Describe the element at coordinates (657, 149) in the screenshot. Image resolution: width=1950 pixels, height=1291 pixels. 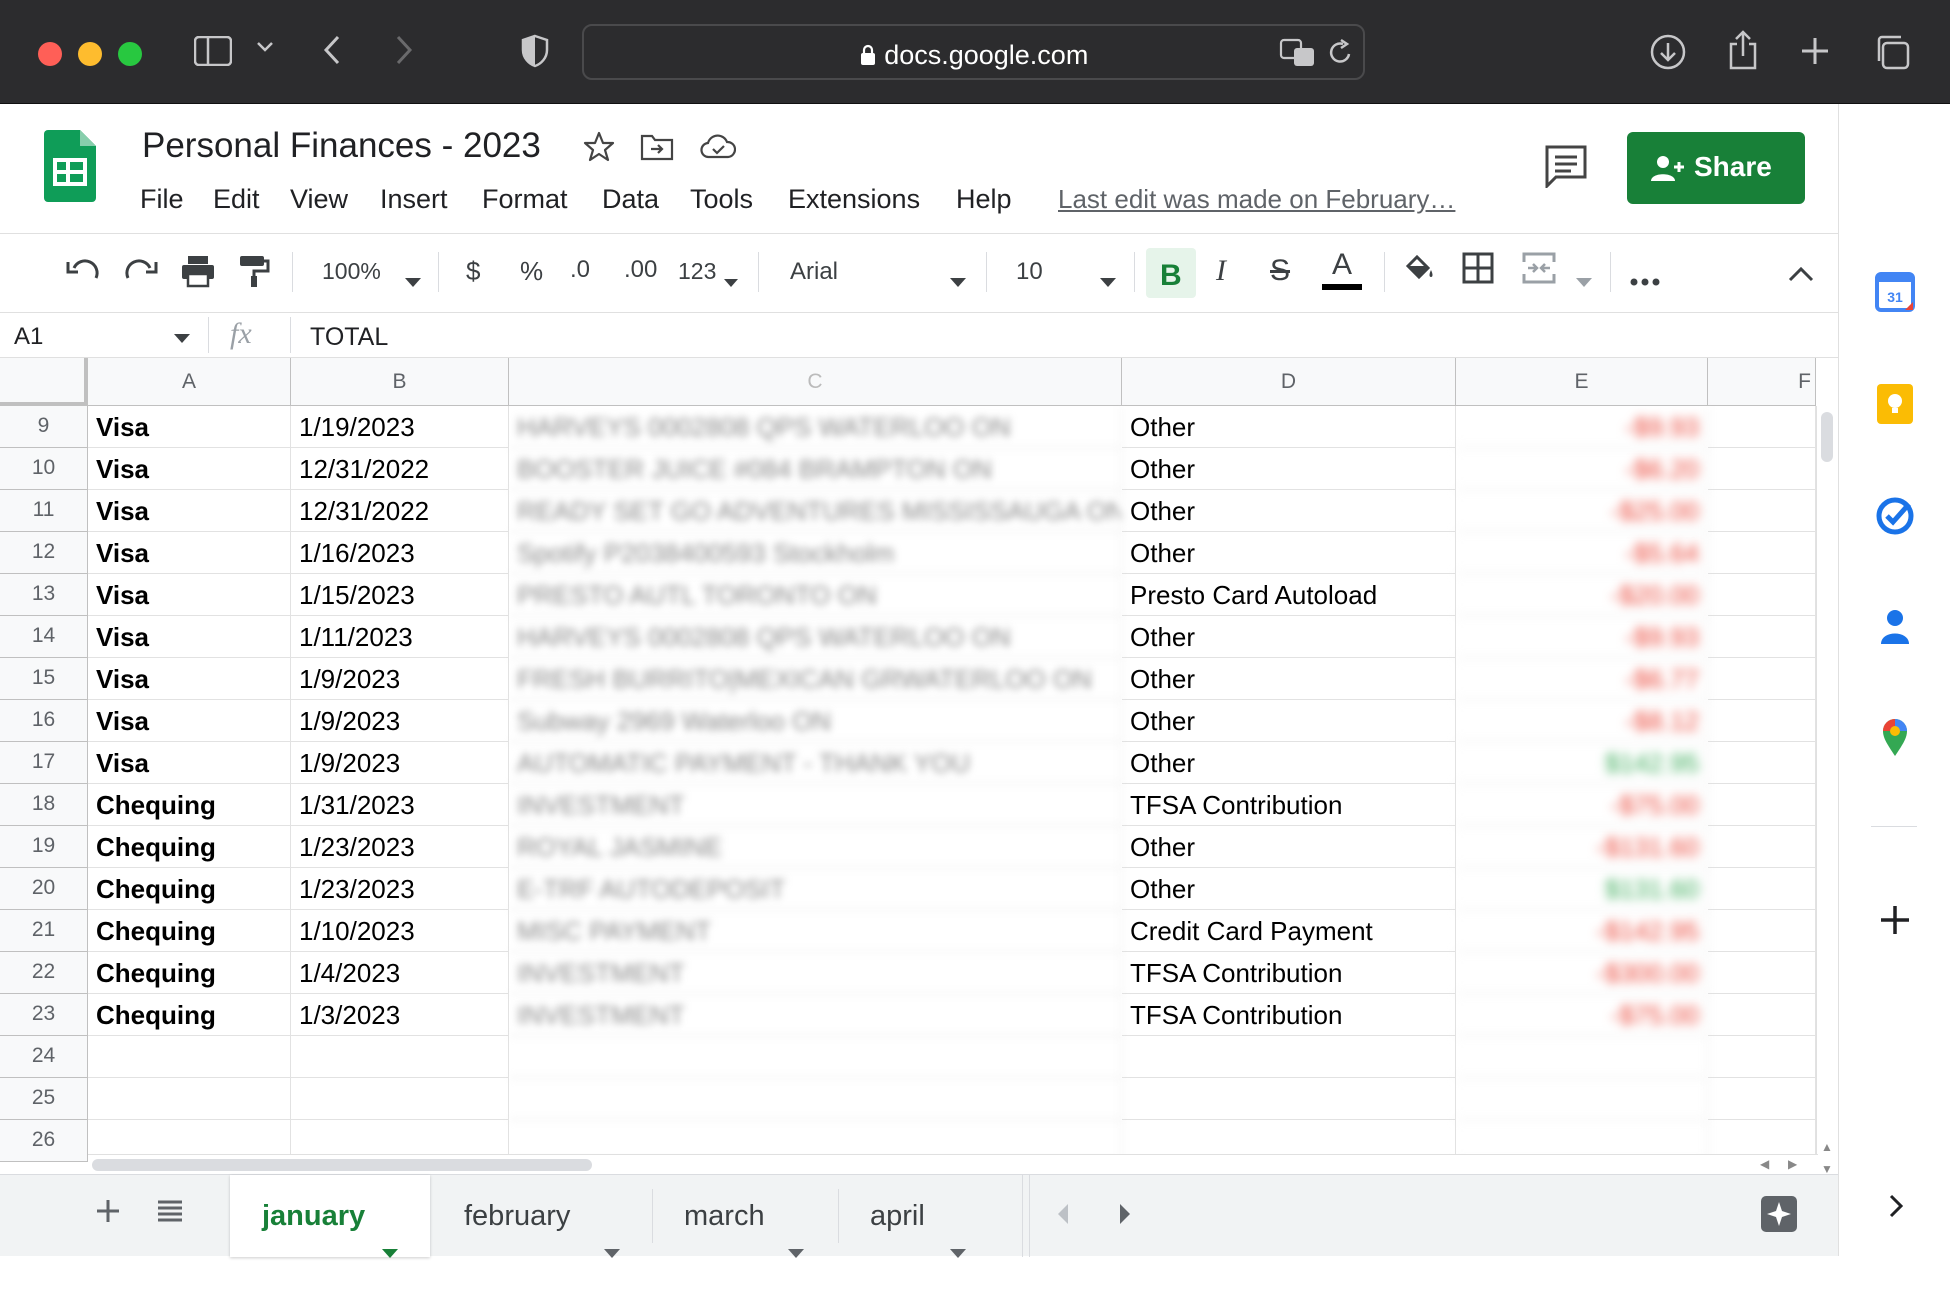
I see `move-folder-icon` at that location.